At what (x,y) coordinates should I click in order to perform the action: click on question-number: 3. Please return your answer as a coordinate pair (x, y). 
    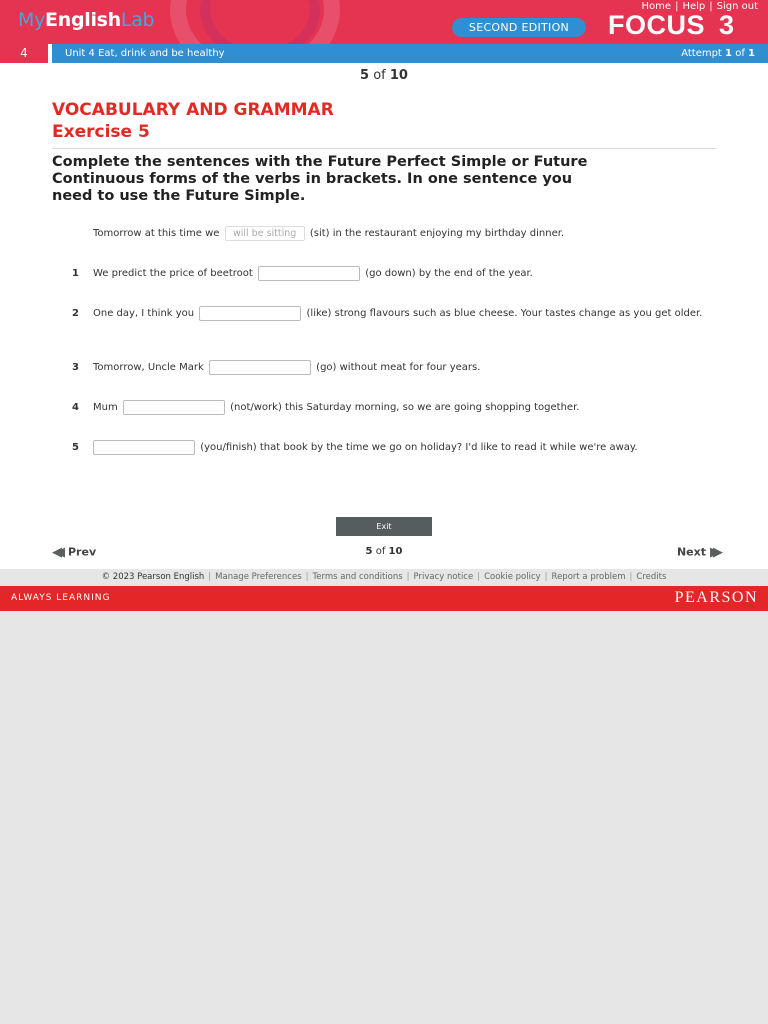
    Looking at the image, I should click on (75, 367).